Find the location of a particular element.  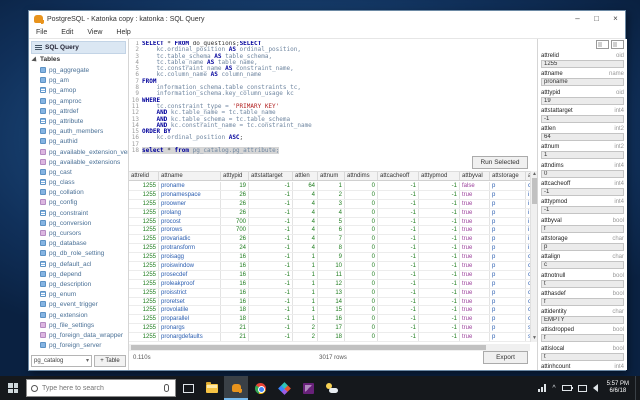

sidebar-item: pg_extension is located at coordinates (78, 316).